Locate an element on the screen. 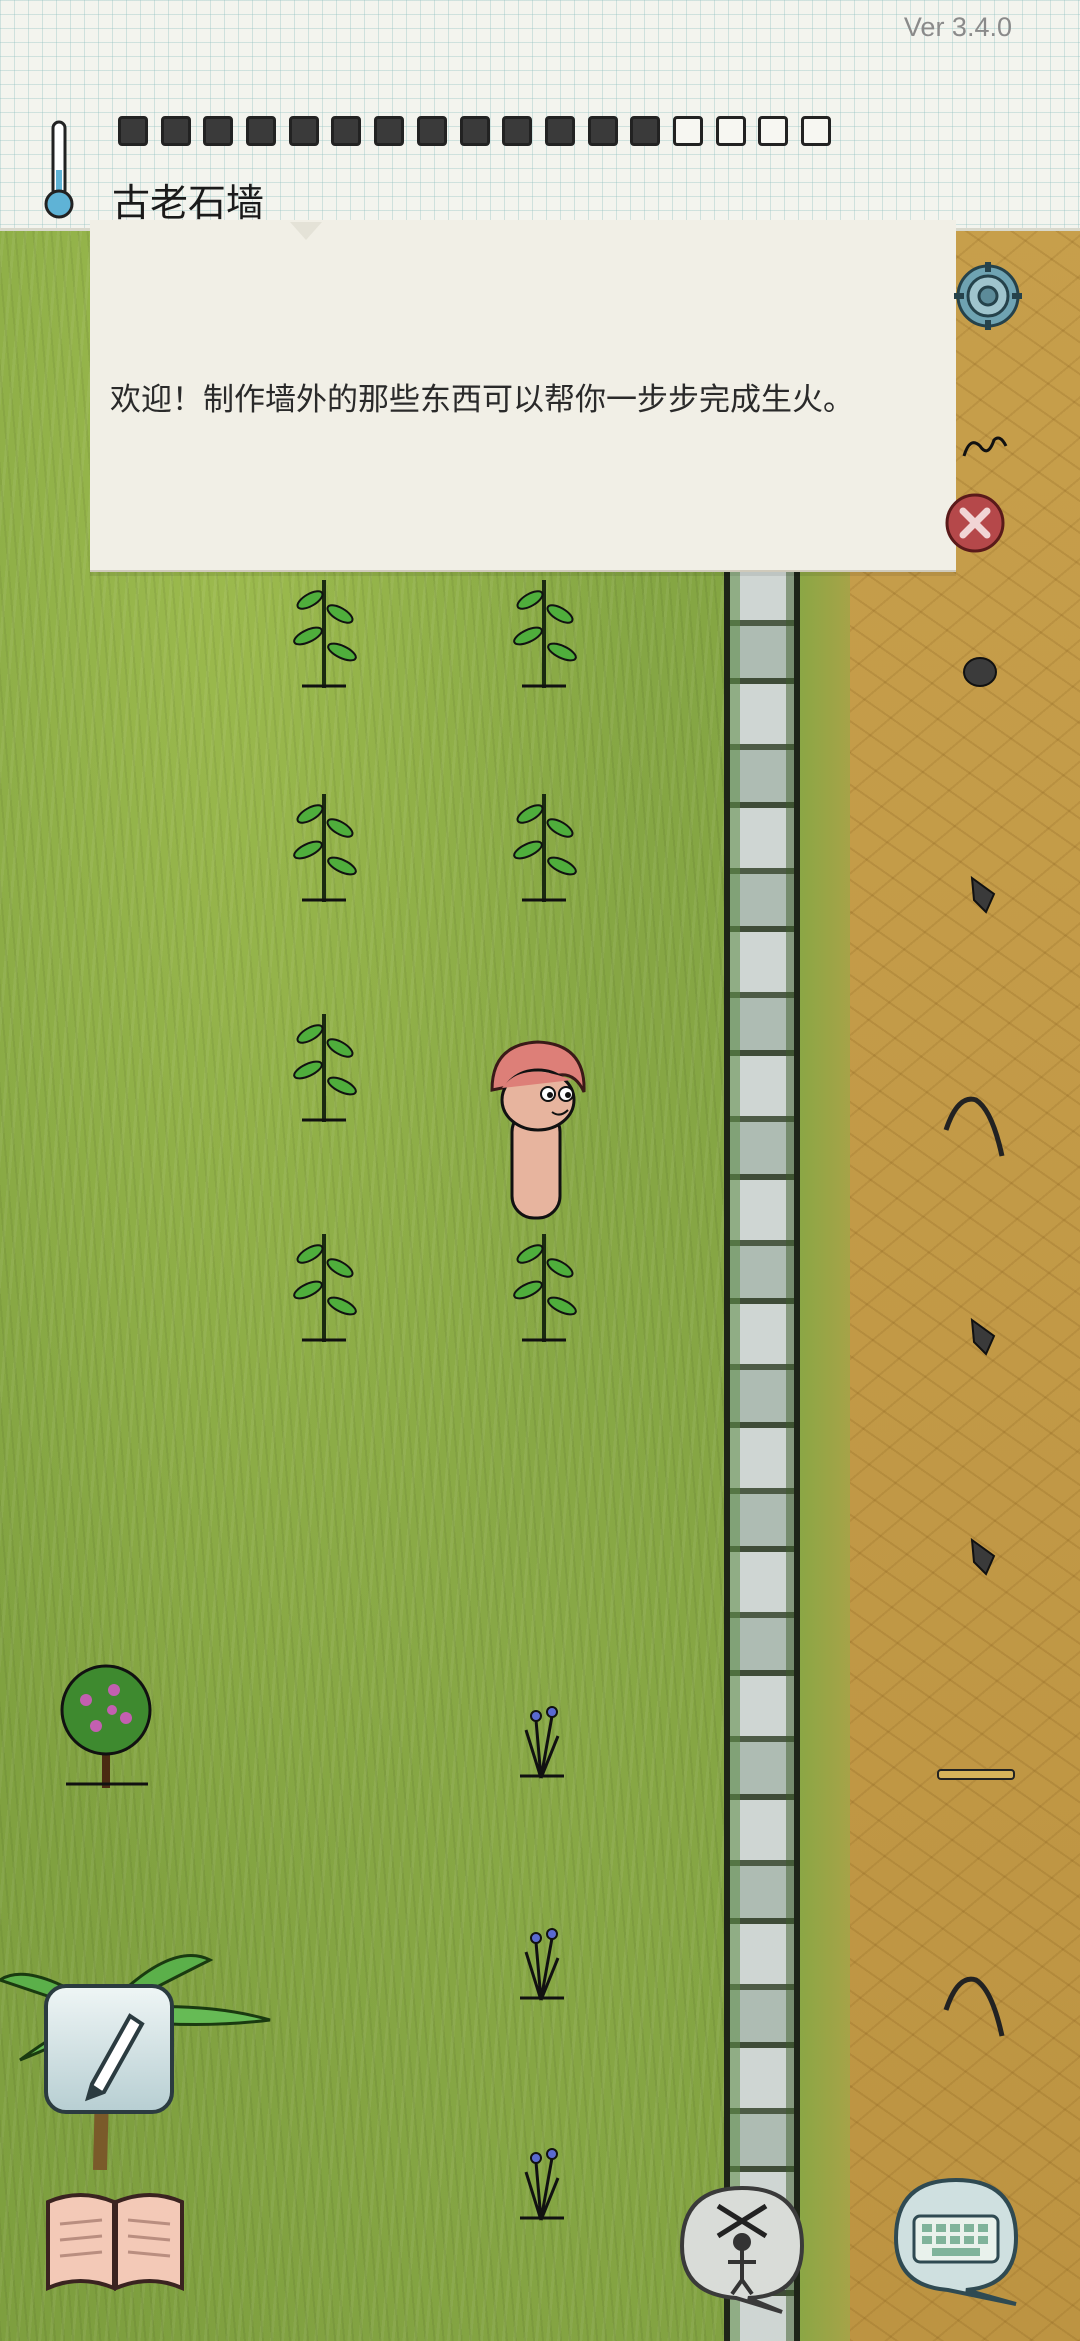 The height and width of the screenshot is (2341, 1080). hint-message-panel: 欢迎！制作墙外的那些东西可以帮你一步步完成生火。 is located at coordinates (523, 396).